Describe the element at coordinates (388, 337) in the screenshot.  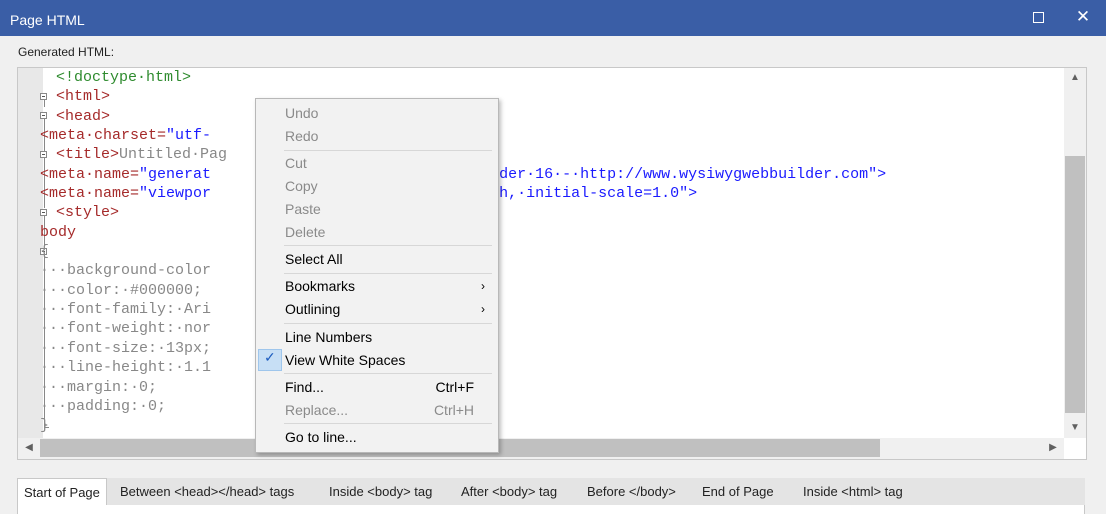
I see `menu-item-line-numbers: Line Numbers` at that location.